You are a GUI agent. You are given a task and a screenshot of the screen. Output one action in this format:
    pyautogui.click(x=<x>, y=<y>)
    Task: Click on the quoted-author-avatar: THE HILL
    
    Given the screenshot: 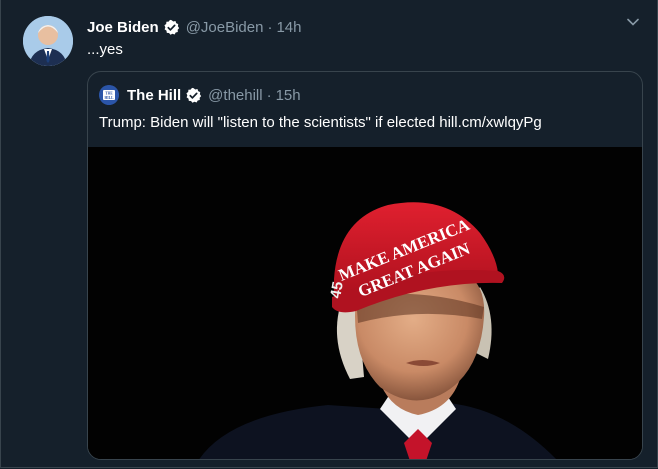 What is the action you would take?
    pyautogui.click(x=109, y=95)
    